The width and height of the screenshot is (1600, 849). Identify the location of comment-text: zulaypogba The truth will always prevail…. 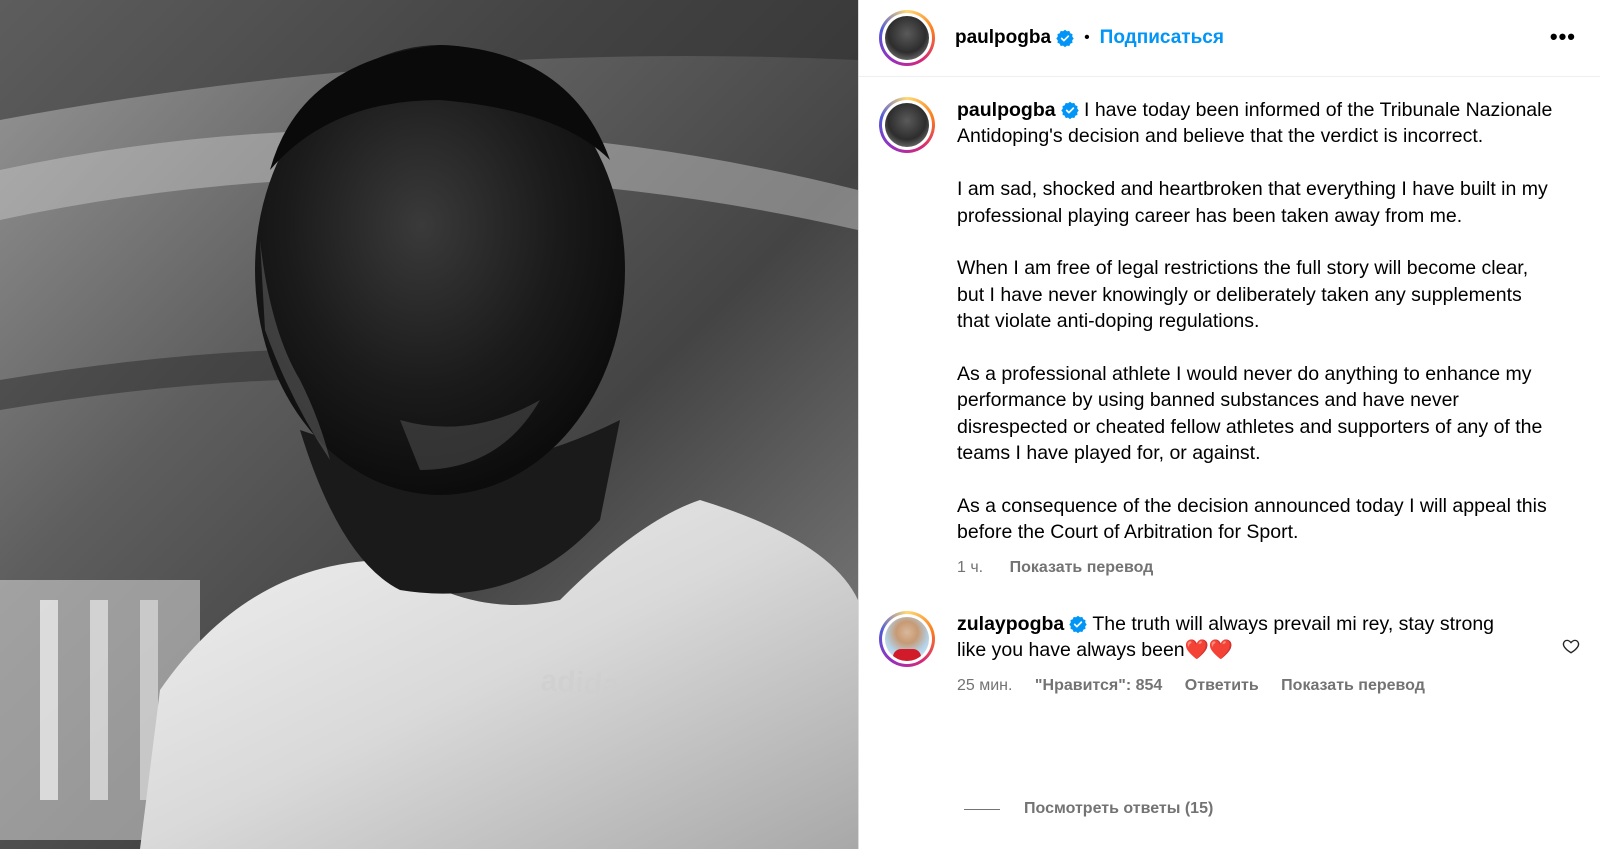
(1242, 637).